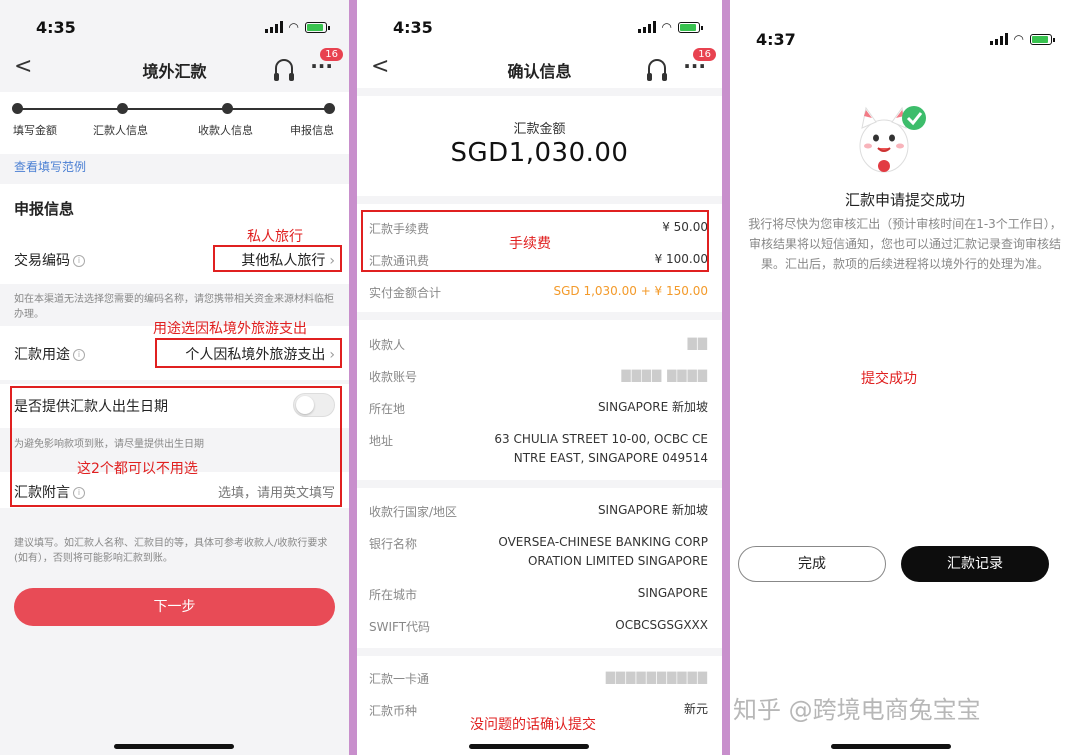 The height and width of the screenshot is (755, 1080). What do you see at coordinates (601, 439) in the screenshot?
I see `address-line1: 63 CHULIA STREET 10-00, OCBC CE` at bounding box center [601, 439].